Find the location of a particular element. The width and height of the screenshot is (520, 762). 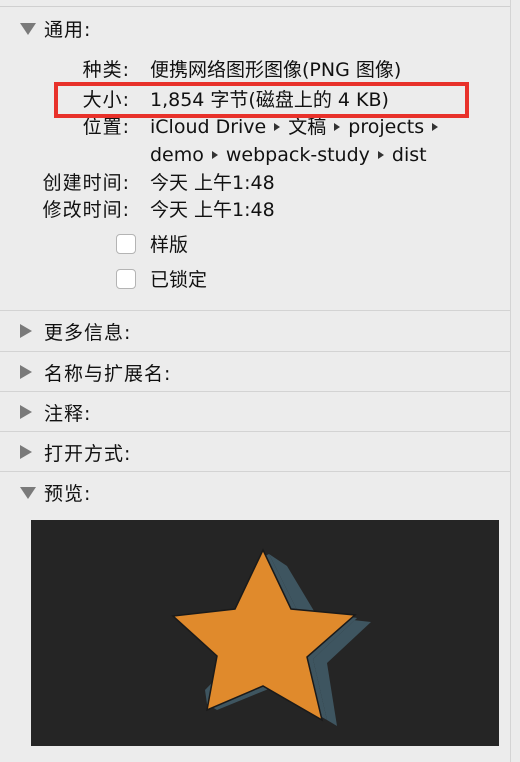

modified-value: 今天 上午1:48 is located at coordinates (212, 210).